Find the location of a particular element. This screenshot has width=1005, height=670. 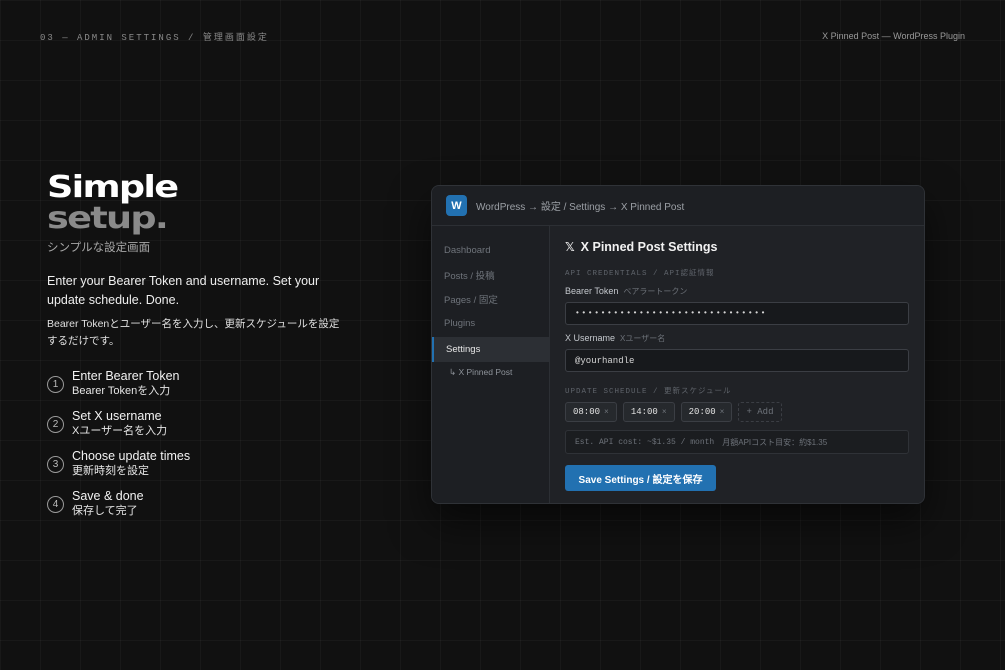

schedule-section-label: UPDATE SCHEDULE / 更新スケジュール is located at coordinates (648, 392).